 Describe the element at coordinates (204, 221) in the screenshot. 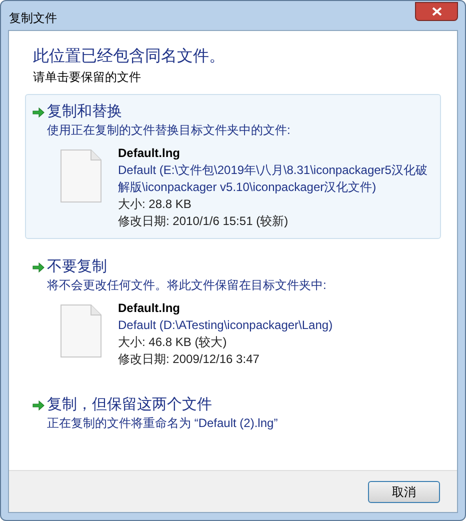

I see `file-modified: 修改日期: 2010/1/6 15:51 (较新)` at that location.